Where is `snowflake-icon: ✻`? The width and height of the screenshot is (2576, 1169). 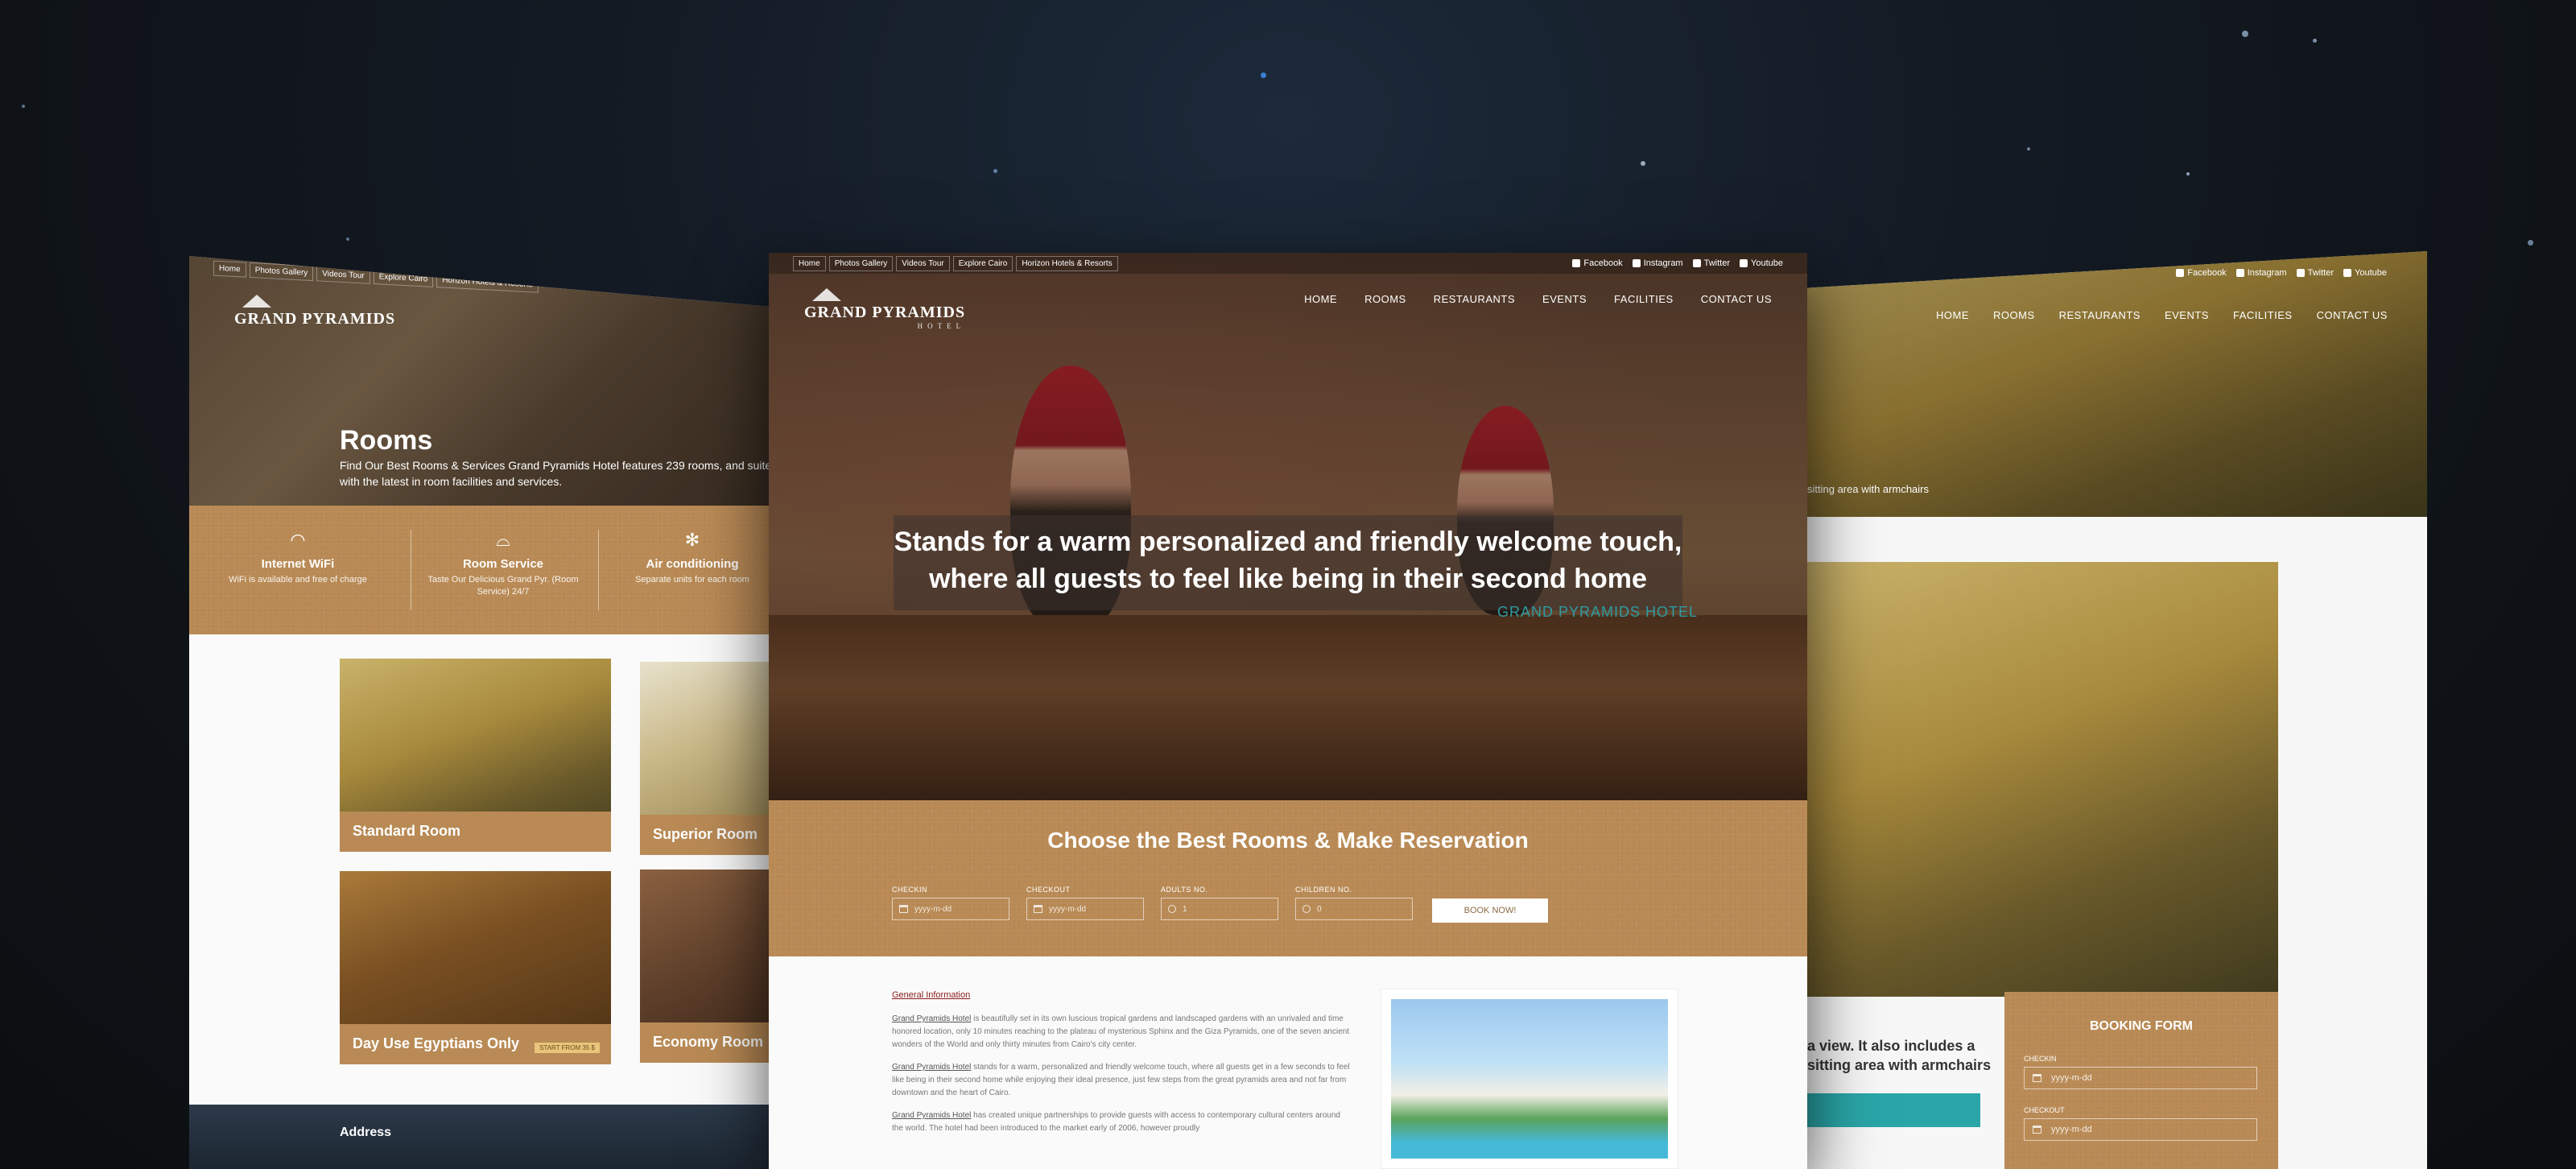 snowflake-icon: ✻ is located at coordinates (692, 540).